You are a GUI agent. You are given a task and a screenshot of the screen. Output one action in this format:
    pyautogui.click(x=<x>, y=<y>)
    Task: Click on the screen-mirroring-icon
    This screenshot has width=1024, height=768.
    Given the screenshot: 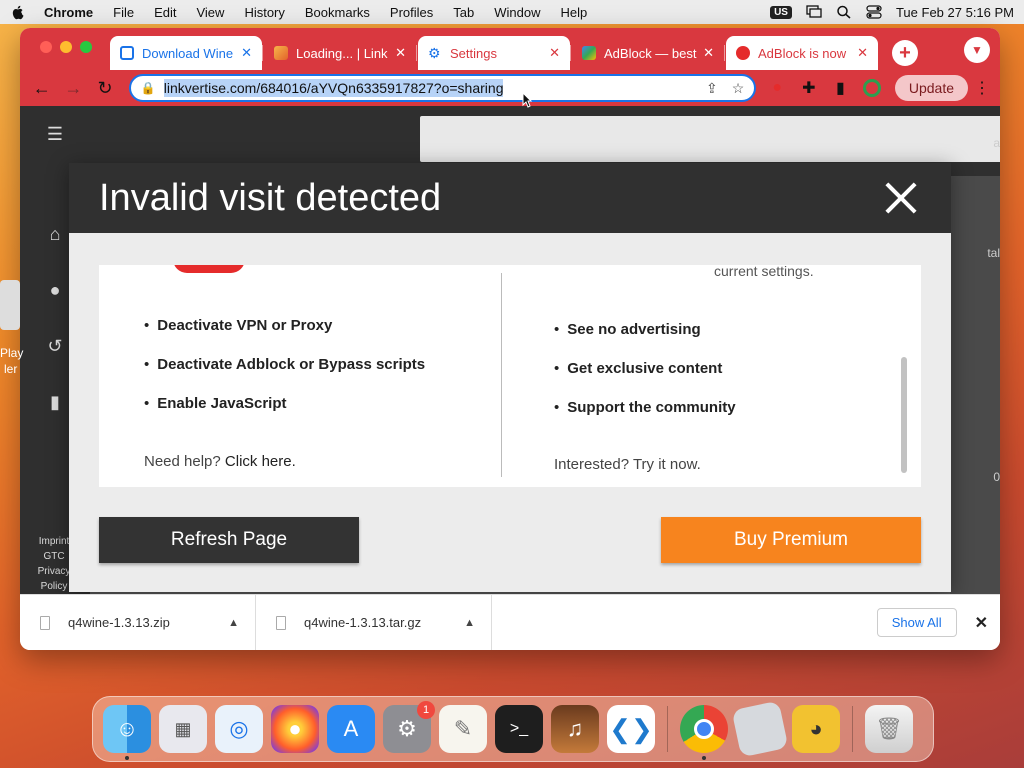 What is the action you would take?
    pyautogui.click(x=814, y=12)
    